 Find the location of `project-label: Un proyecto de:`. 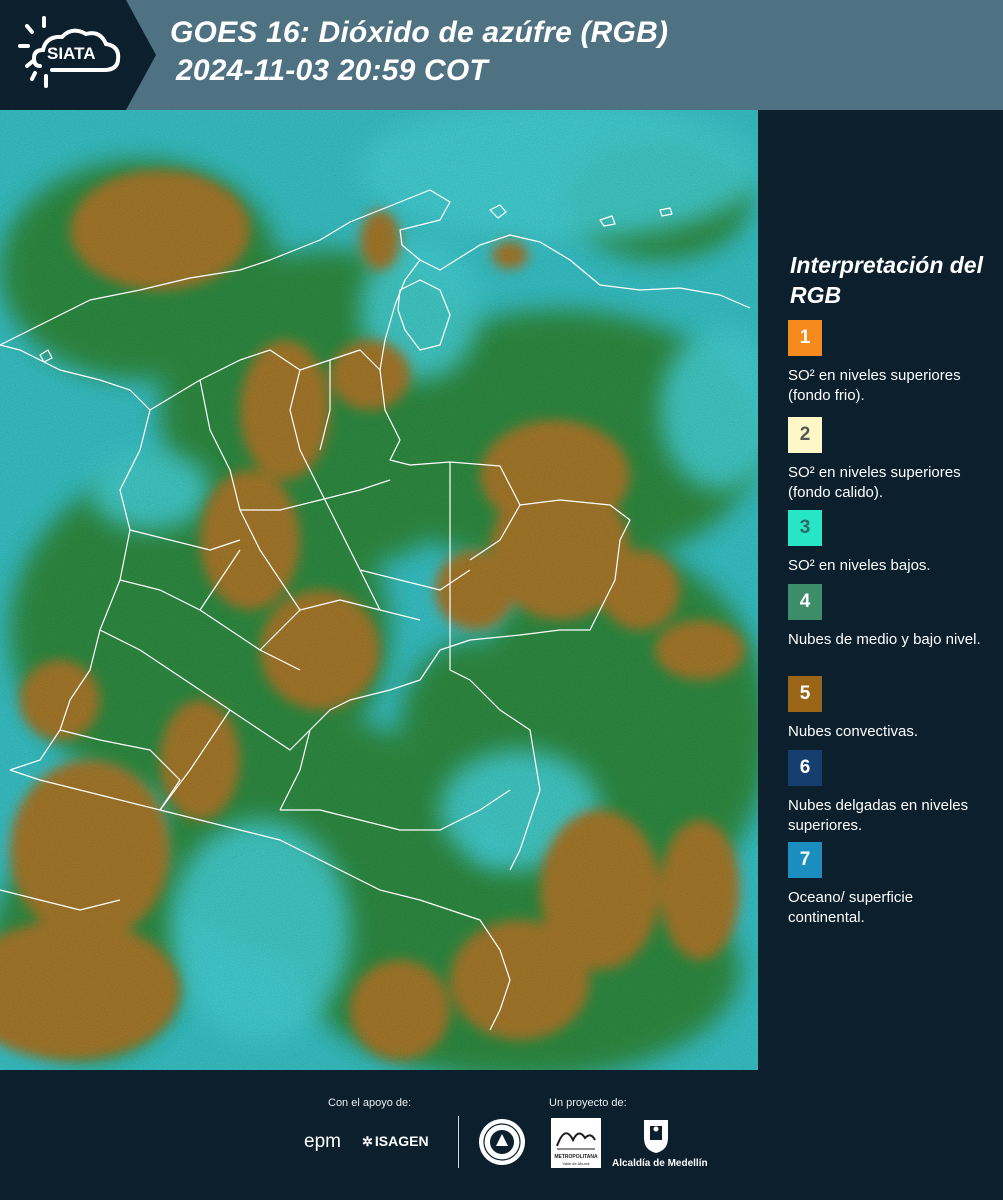

project-label: Un proyecto de: is located at coordinates (588, 1103).